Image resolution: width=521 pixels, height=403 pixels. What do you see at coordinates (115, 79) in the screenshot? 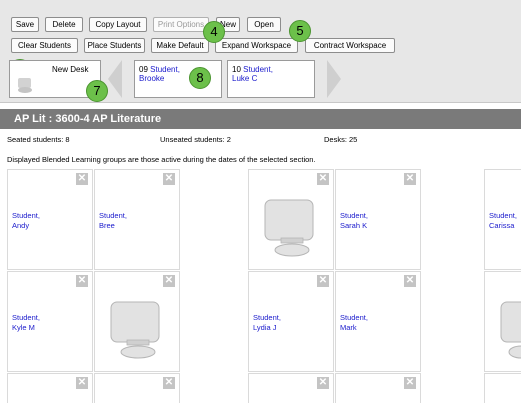
I see `chevron-left-icon` at bounding box center [115, 79].